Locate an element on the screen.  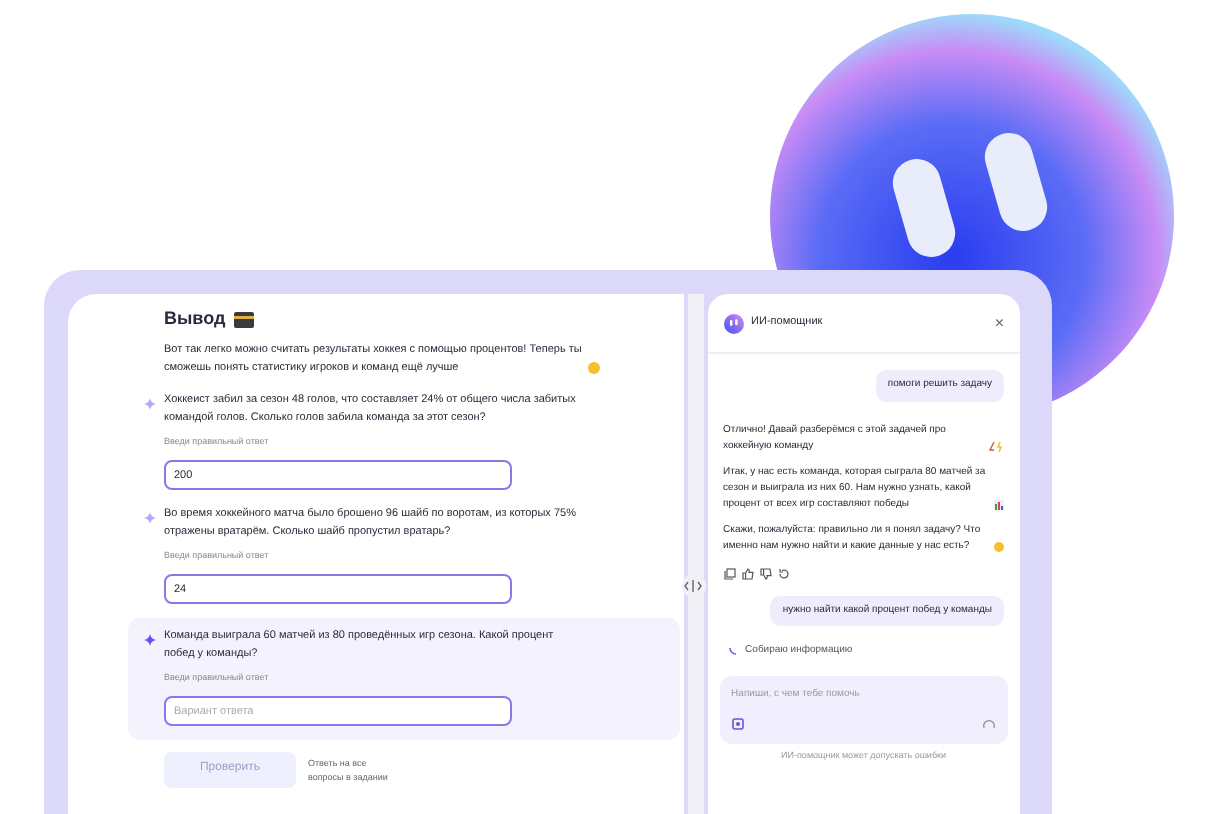
spinner-icon is located at coordinates (732, 651).